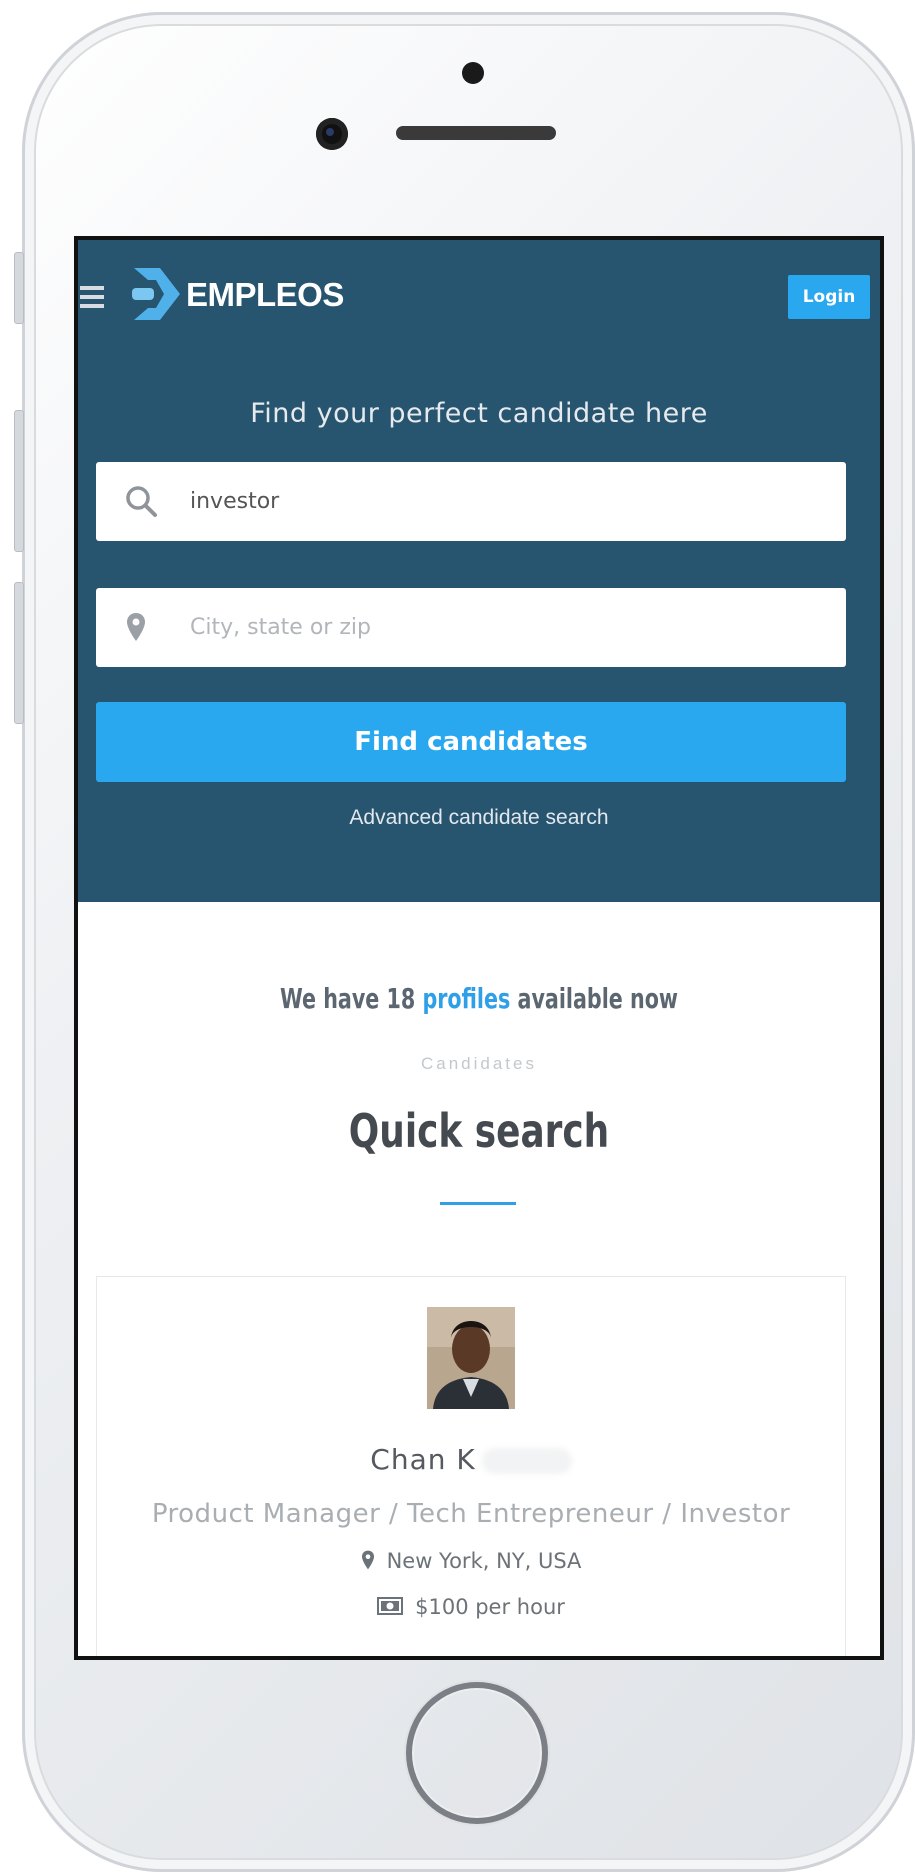 This screenshot has height=1875, width=915. I want to click on advanced-search-link: Advanced candidate search, so click(479, 818).